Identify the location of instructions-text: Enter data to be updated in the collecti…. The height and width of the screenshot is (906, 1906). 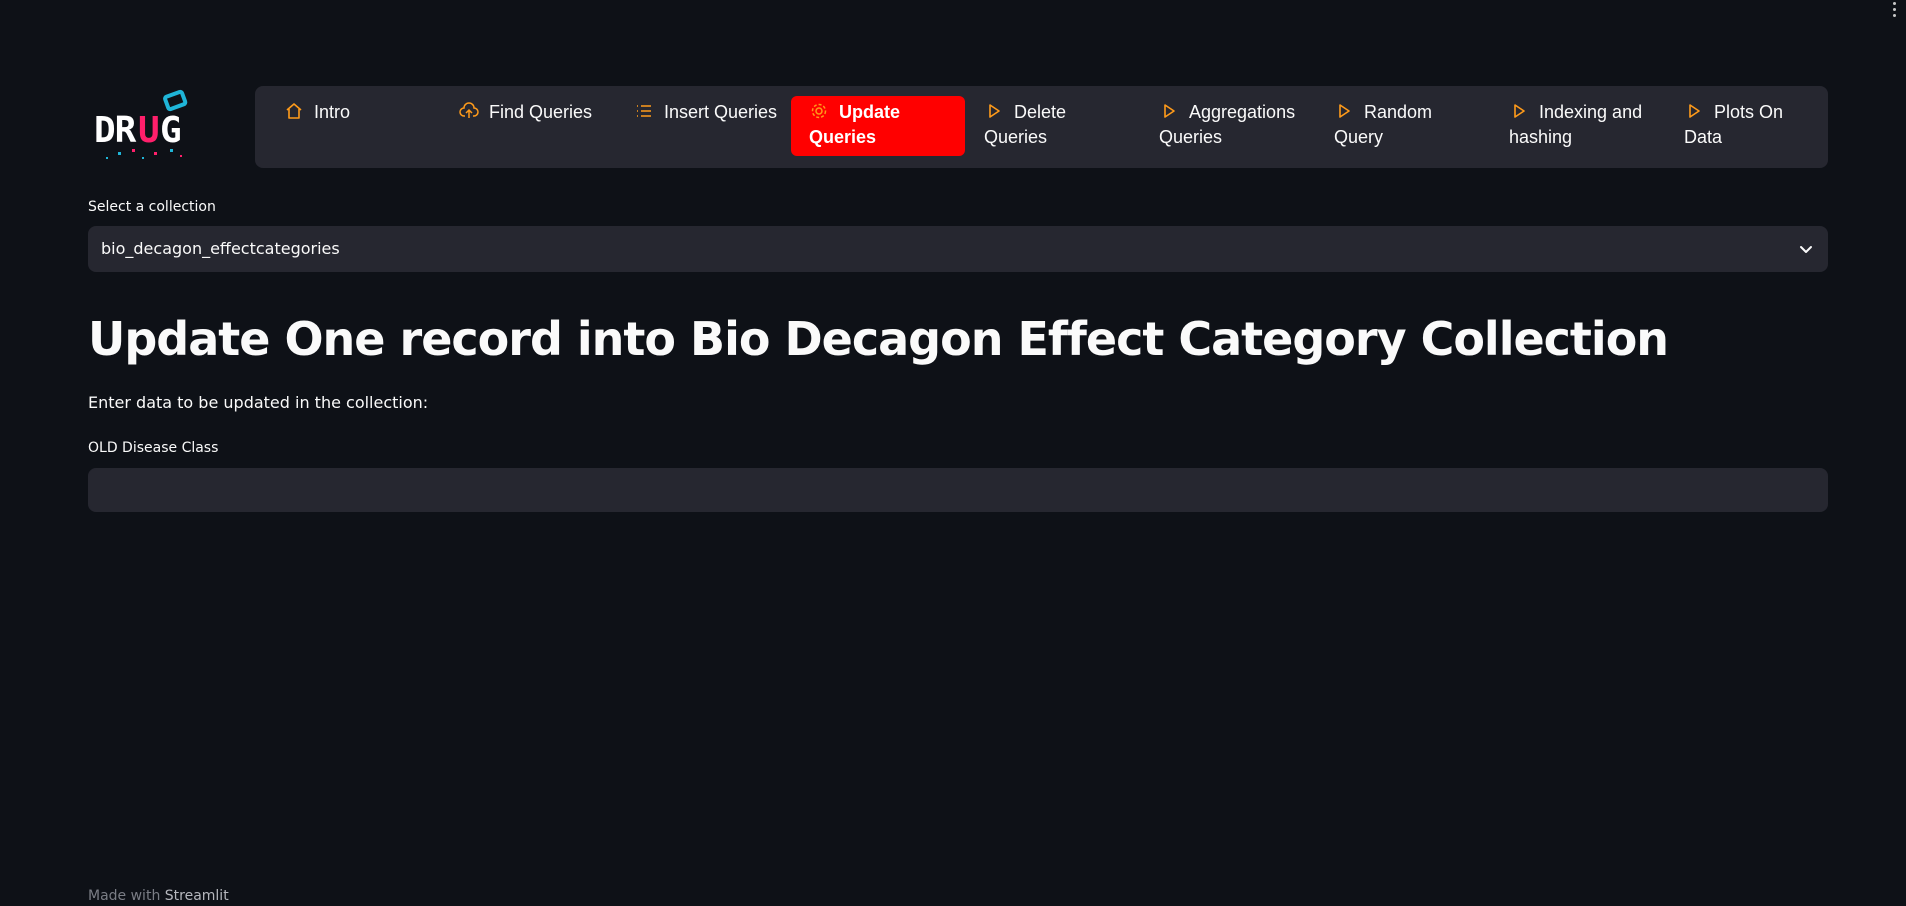
(258, 402).